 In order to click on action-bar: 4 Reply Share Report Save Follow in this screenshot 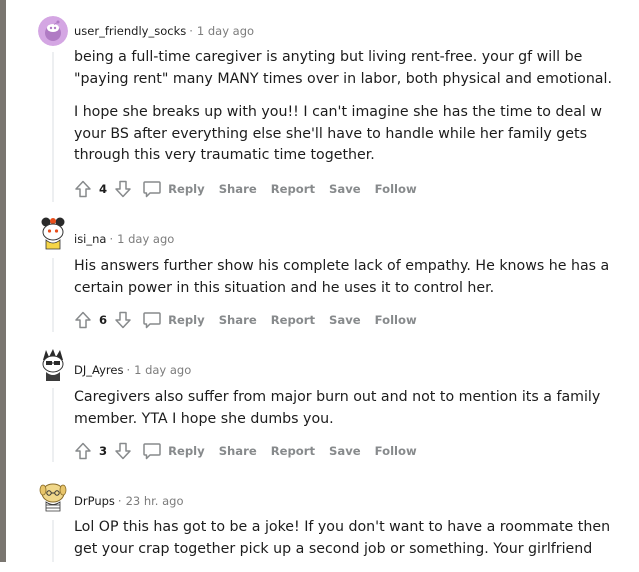, I will do `click(245, 189)`.